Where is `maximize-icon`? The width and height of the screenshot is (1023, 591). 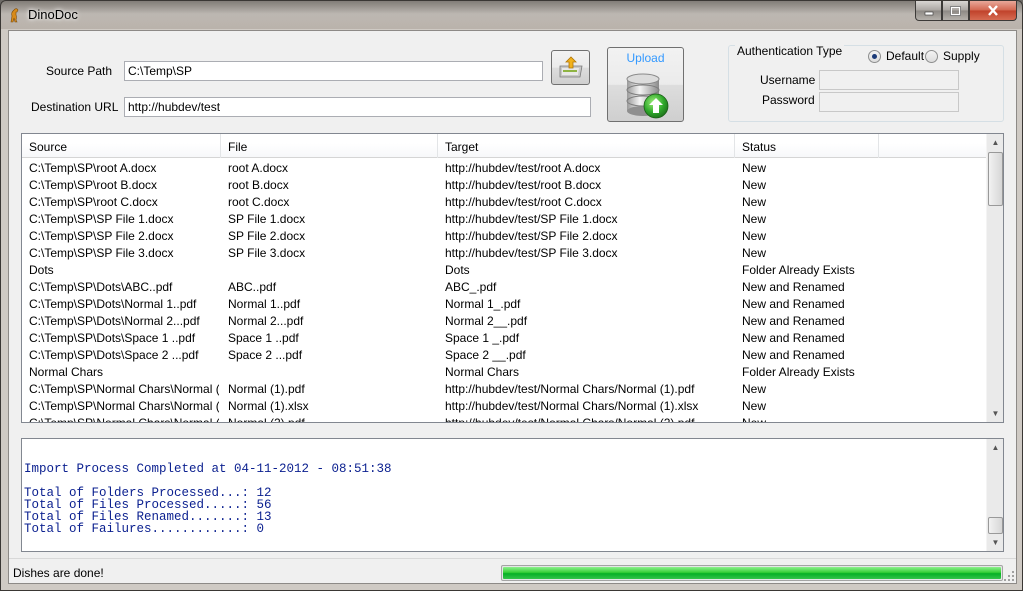 maximize-icon is located at coordinates (955, 10).